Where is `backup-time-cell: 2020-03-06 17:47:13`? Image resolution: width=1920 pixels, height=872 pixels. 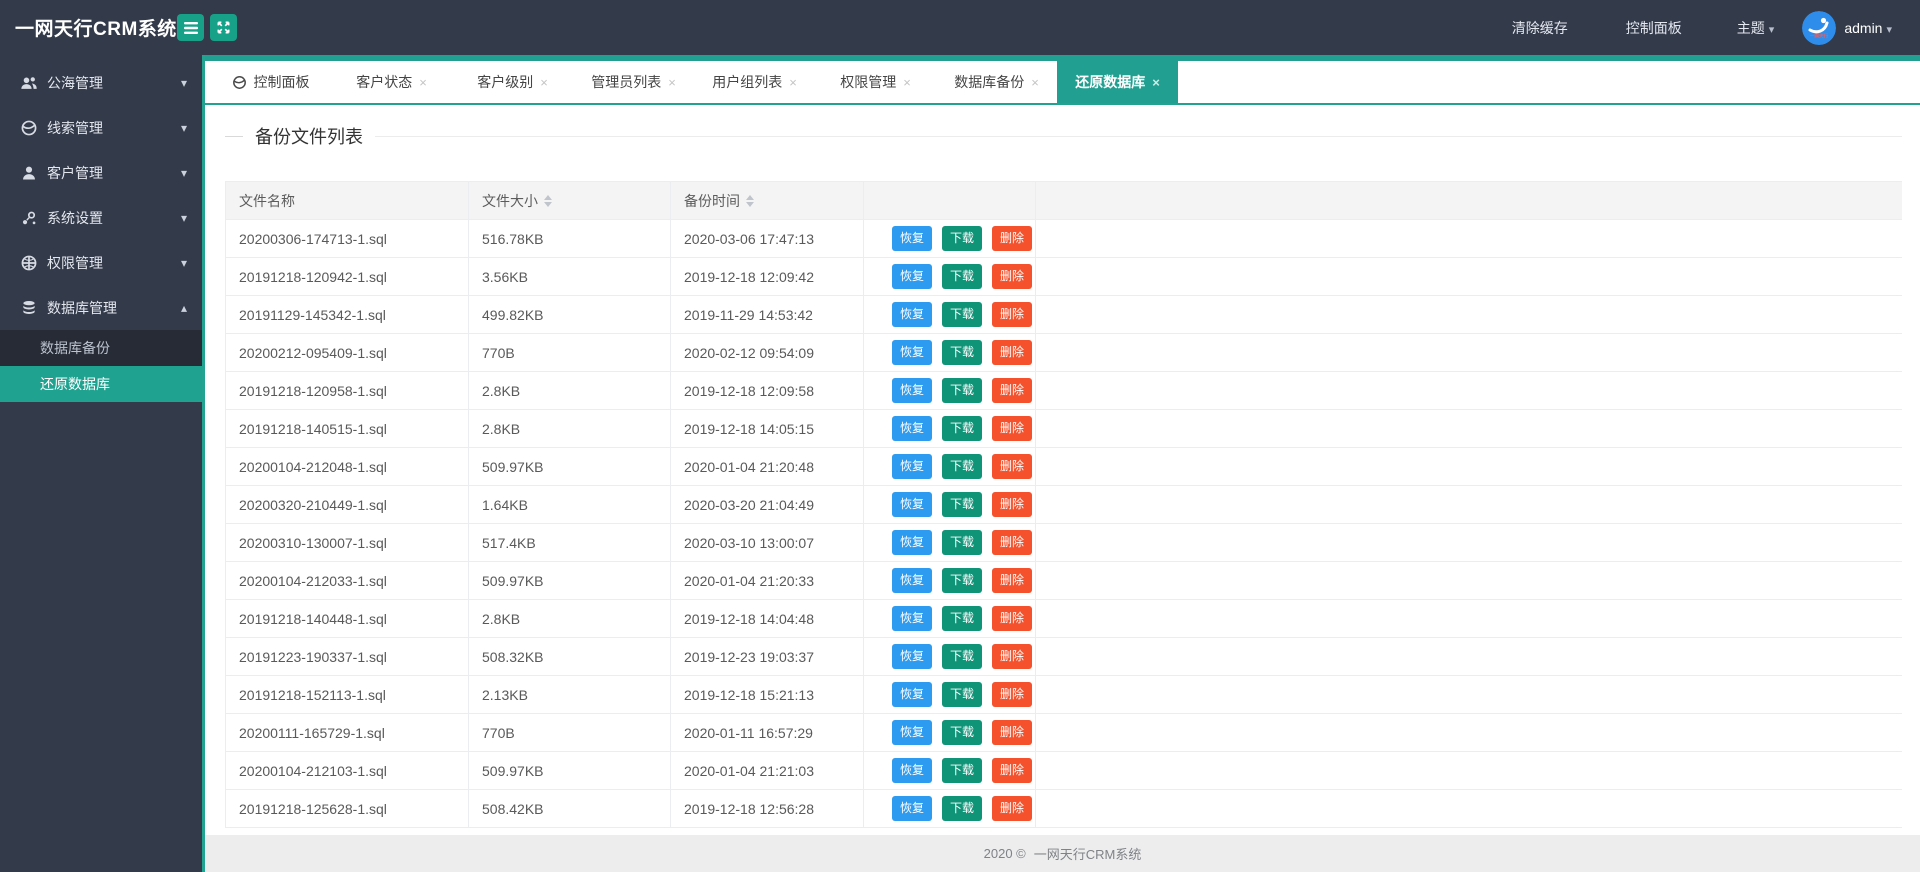
backup-time-cell: 2020-03-06 17:47:13 is located at coordinates (767, 238).